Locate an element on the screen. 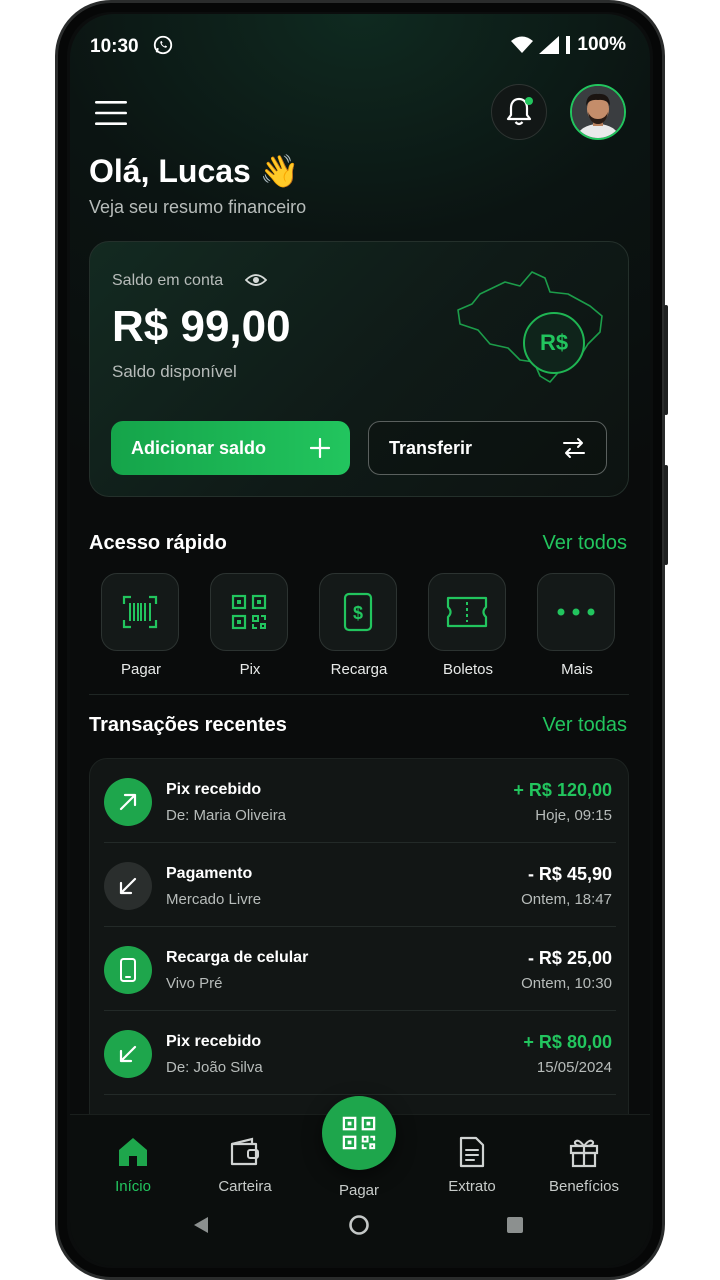  pay-fab-button is located at coordinates (359, 1133).